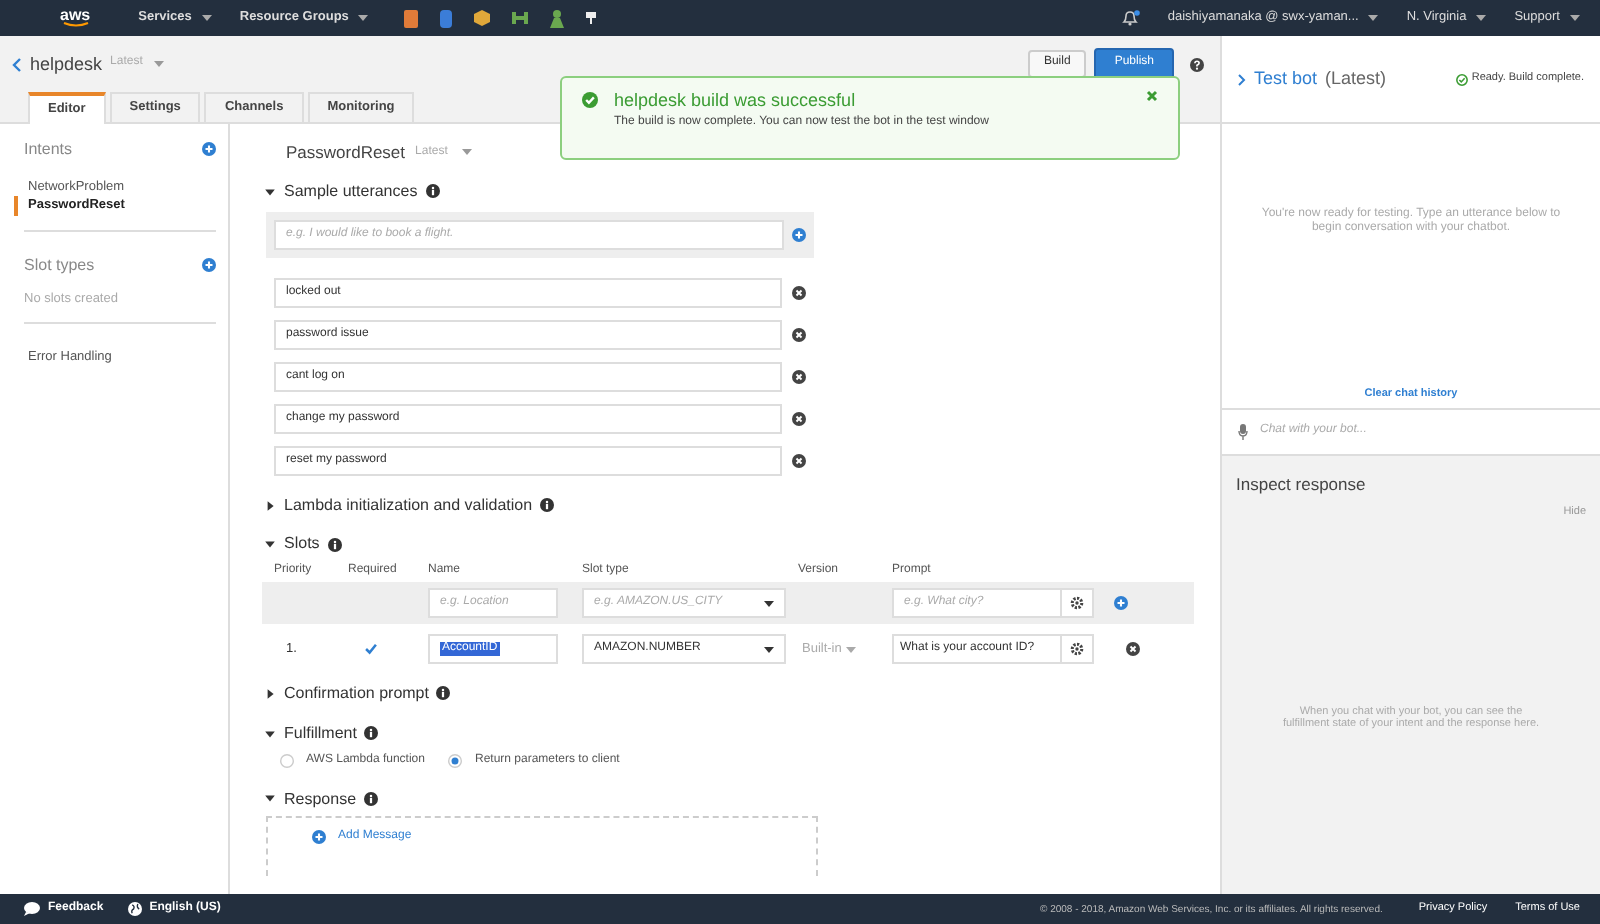 This screenshot has height=924, width=1600. Describe the element at coordinates (1286, 79) in the screenshot. I see `panel-title: Test bot` at that location.